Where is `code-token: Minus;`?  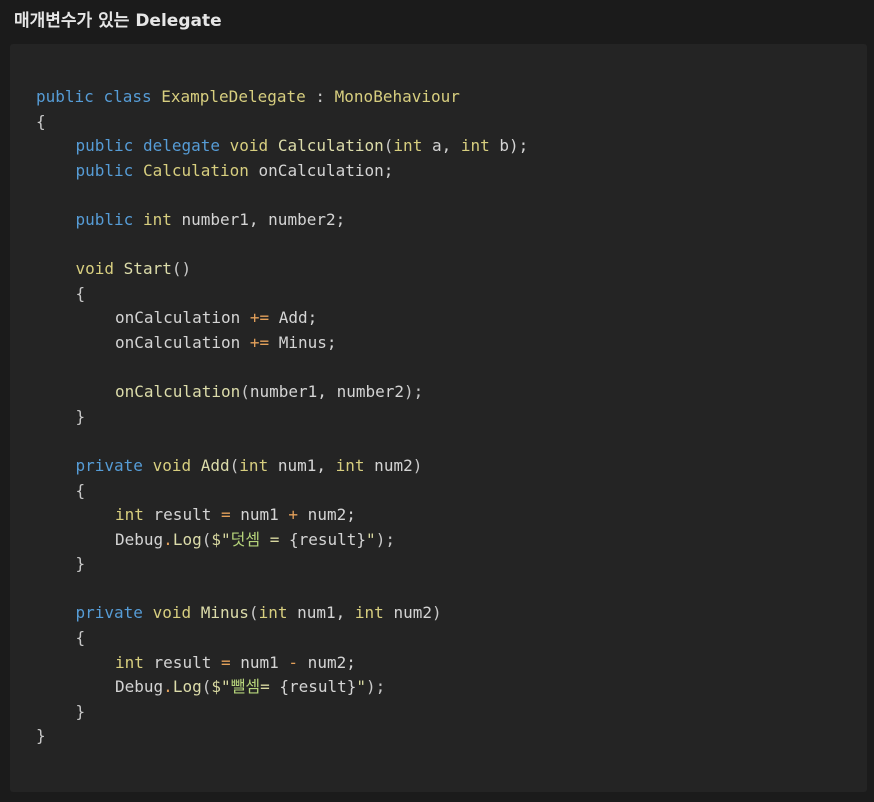
code-token: Minus; is located at coordinates (303, 342).